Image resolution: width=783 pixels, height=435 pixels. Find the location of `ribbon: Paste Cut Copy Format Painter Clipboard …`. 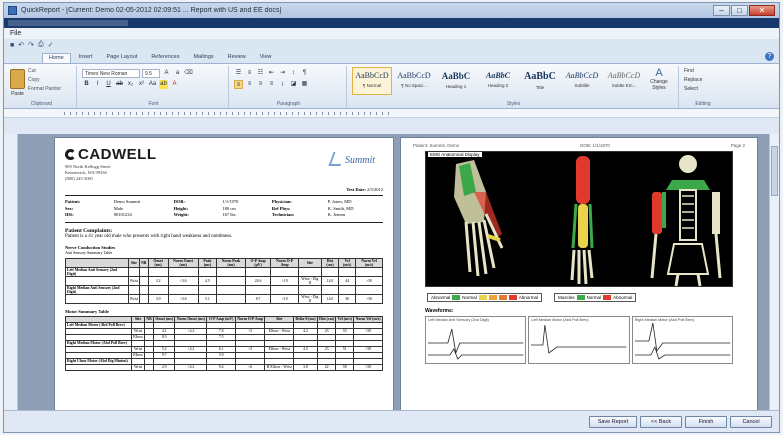

ribbon: Paste Cut Copy Format Painter Clipboard … is located at coordinates (391, 86).